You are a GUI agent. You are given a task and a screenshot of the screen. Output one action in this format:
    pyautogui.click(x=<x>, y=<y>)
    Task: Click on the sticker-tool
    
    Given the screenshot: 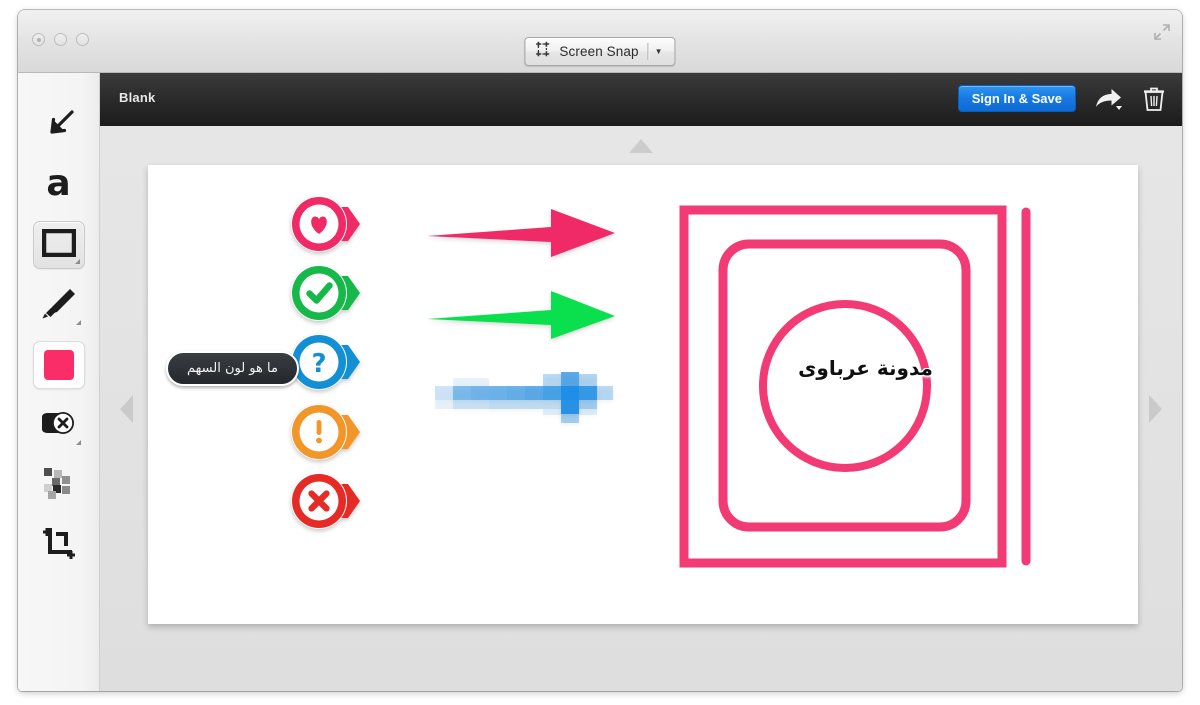 What is the action you would take?
    pyautogui.click(x=59, y=425)
    